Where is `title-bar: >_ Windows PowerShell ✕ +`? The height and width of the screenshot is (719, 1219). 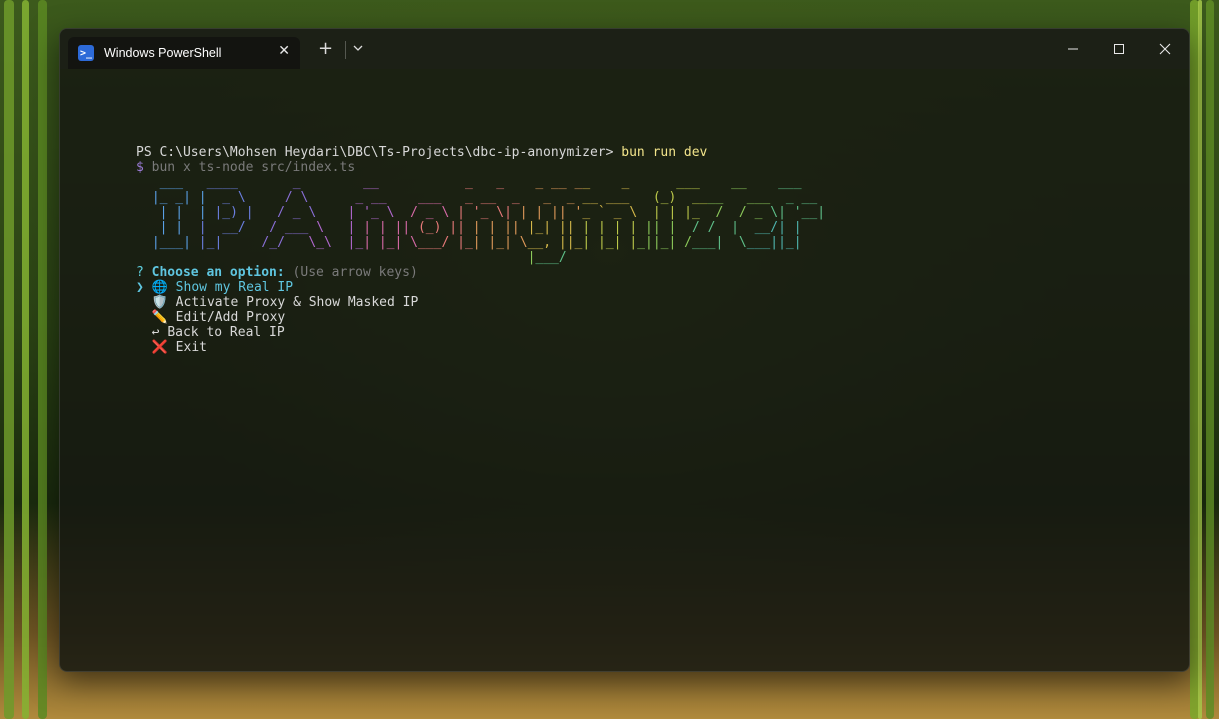
title-bar: >_ Windows PowerShell ✕ + is located at coordinates (624, 49).